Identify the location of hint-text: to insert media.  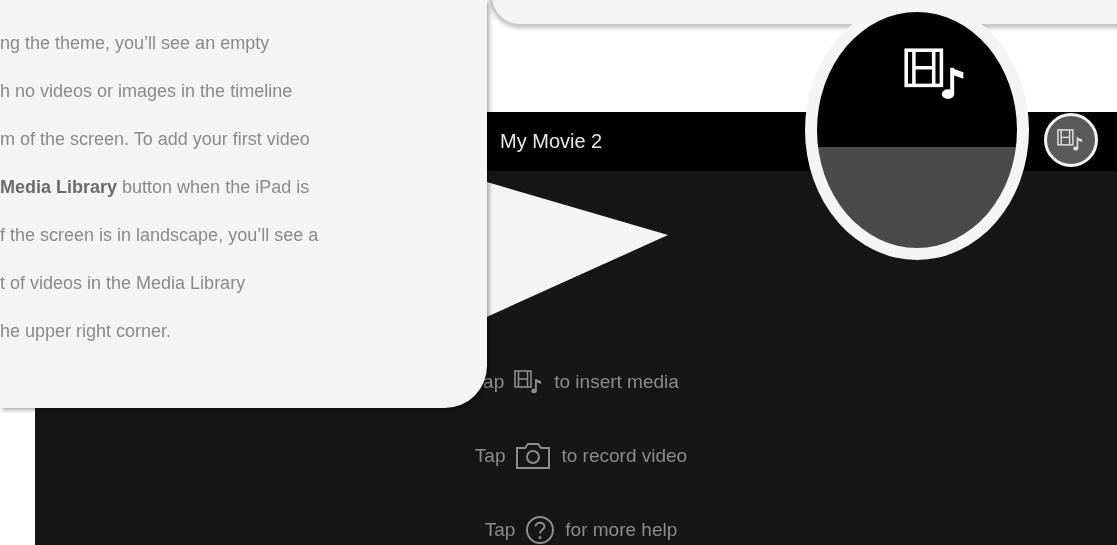
(616, 382).